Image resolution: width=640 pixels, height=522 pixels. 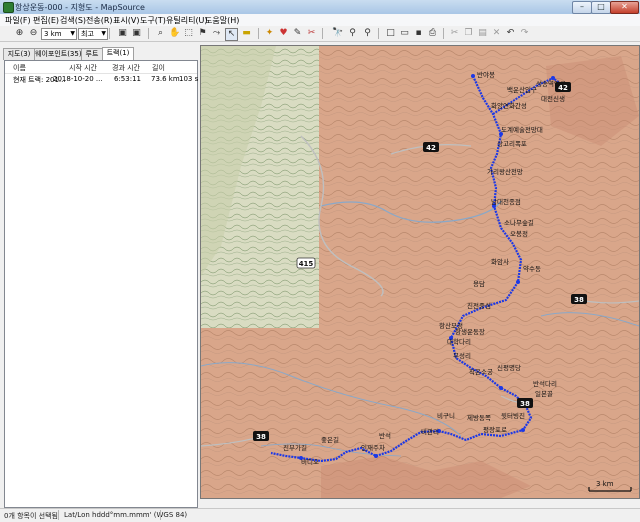 What do you see at coordinates (189, 79) in the screenshot?
I see `track-extra: 103 s` at bounding box center [189, 79].